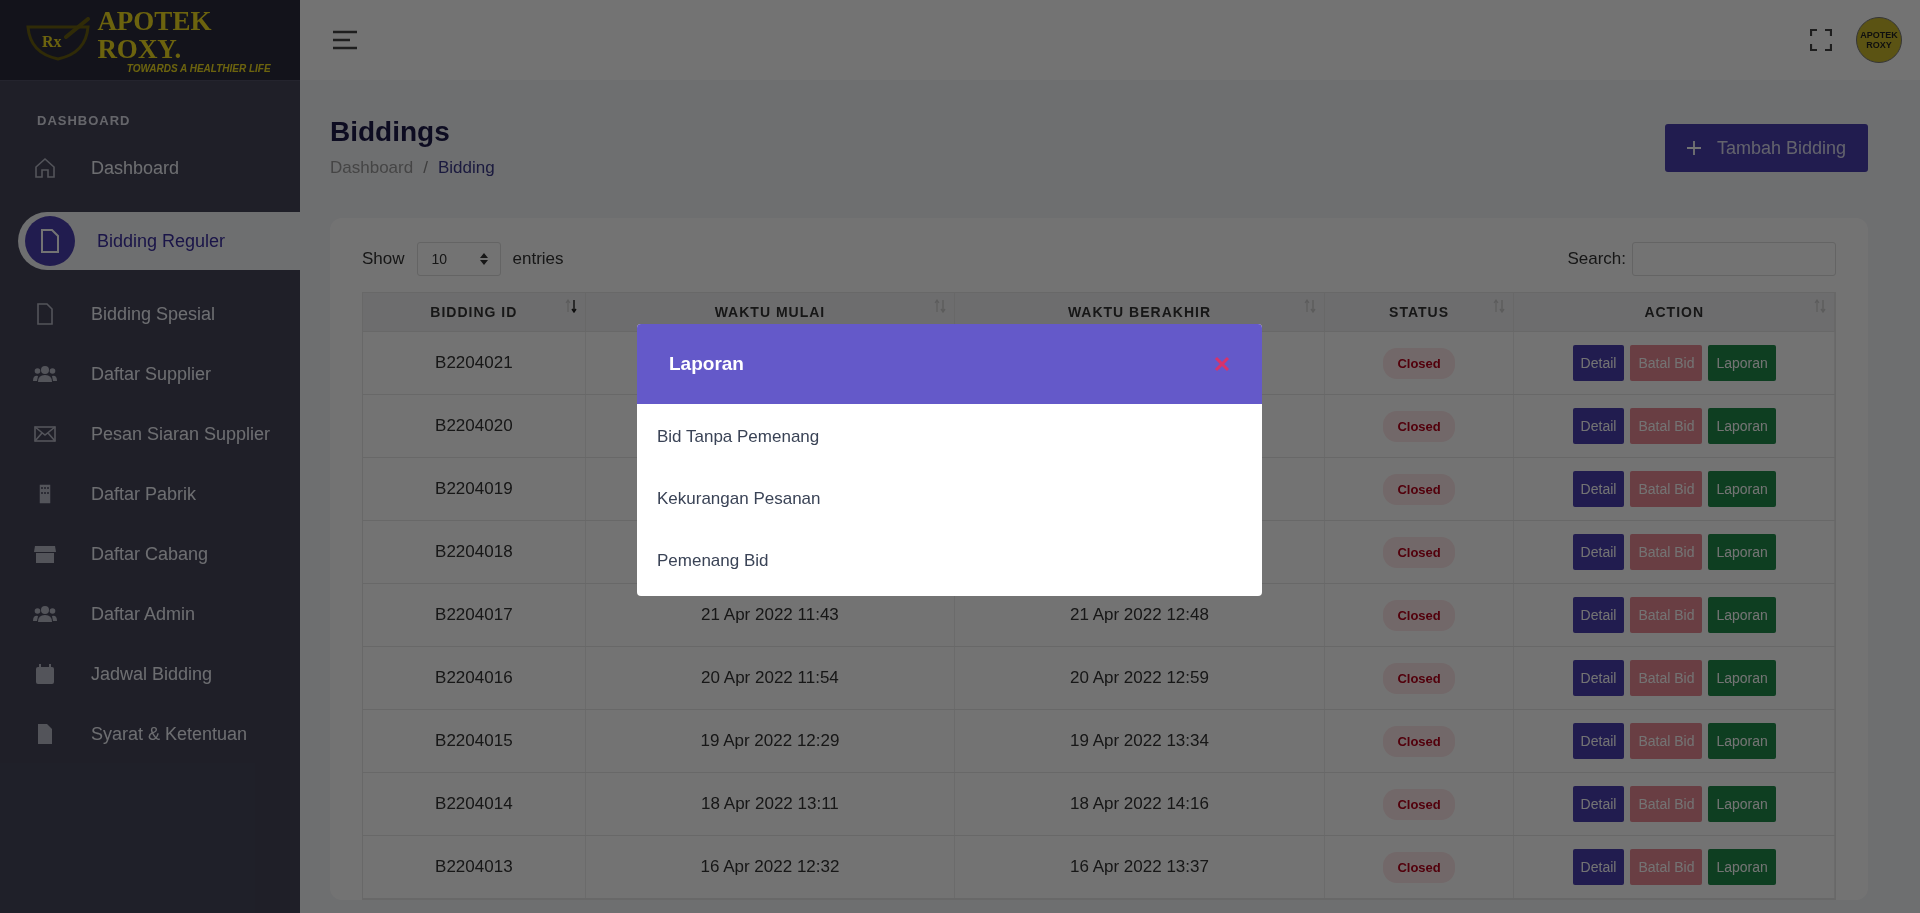 Image resolution: width=1920 pixels, height=913 pixels. Describe the element at coordinates (474, 804) in the screenshot. I see `table-cell: B2204014` at that location.